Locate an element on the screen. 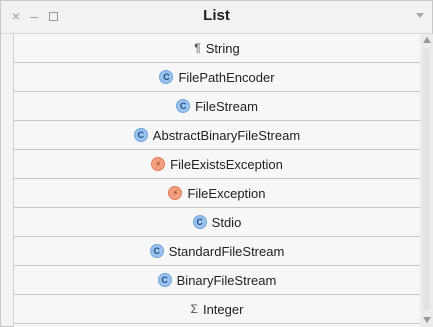 Image resolution: width=433 pixels, height=327 pixels. vertical-scrollbar is located at coordinates (426, 180).